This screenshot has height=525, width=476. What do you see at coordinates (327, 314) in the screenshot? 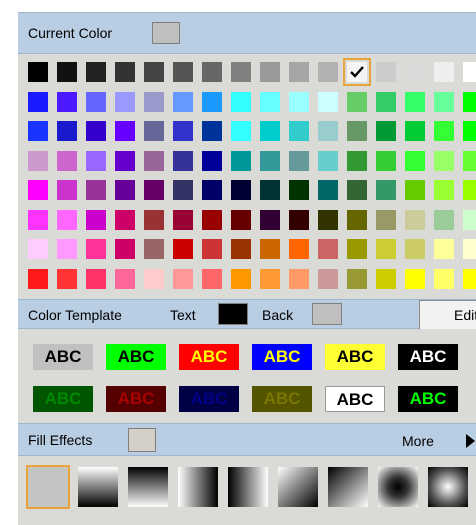
I see `back-color-swatch` at bounding box center [327, 314].